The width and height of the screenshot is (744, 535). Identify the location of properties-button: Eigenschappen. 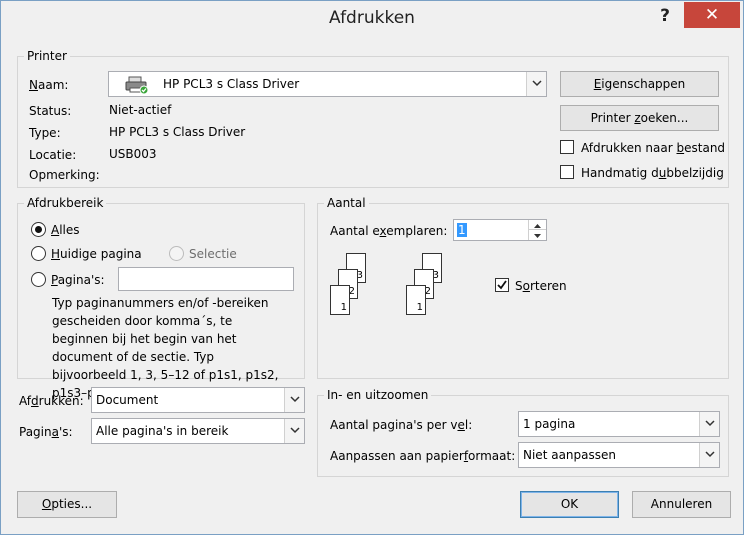
(639, 84).